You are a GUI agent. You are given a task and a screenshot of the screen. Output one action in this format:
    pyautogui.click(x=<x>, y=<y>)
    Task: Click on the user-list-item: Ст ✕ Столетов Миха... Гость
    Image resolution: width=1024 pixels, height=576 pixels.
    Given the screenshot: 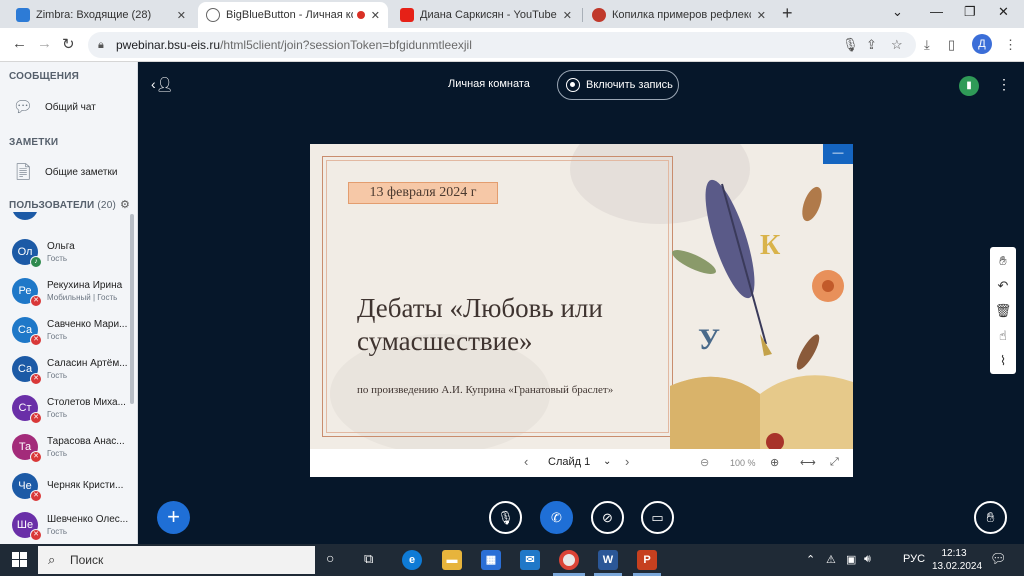 What is the action you would take?
    pyautogui.click(x=65, y=408)
    